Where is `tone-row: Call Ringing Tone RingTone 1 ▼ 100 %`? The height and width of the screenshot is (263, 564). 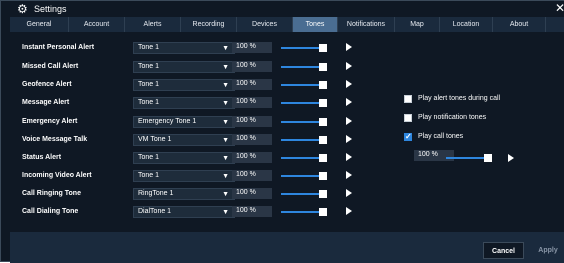
tone-row: Call Ringing Tone RingTone 1 ▼ 100 % is located at coordinates (287, 194).